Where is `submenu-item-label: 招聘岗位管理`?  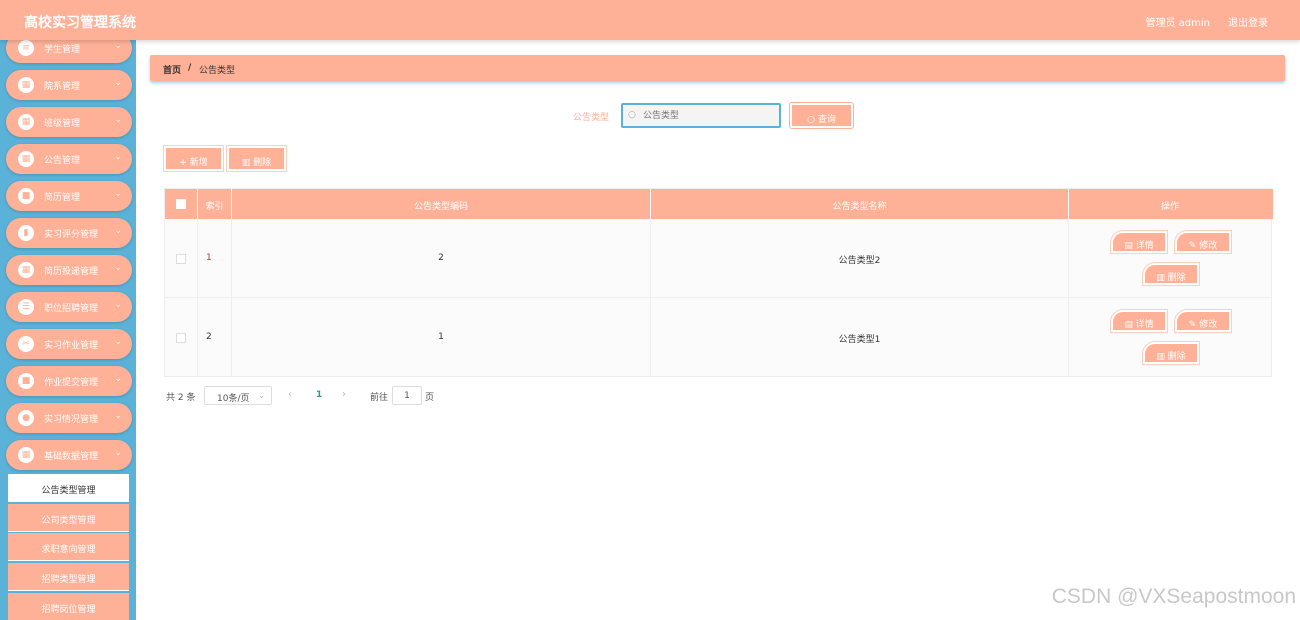 submenu-item-label: 招聘岗位管理 is located at coordinates (68, 610).